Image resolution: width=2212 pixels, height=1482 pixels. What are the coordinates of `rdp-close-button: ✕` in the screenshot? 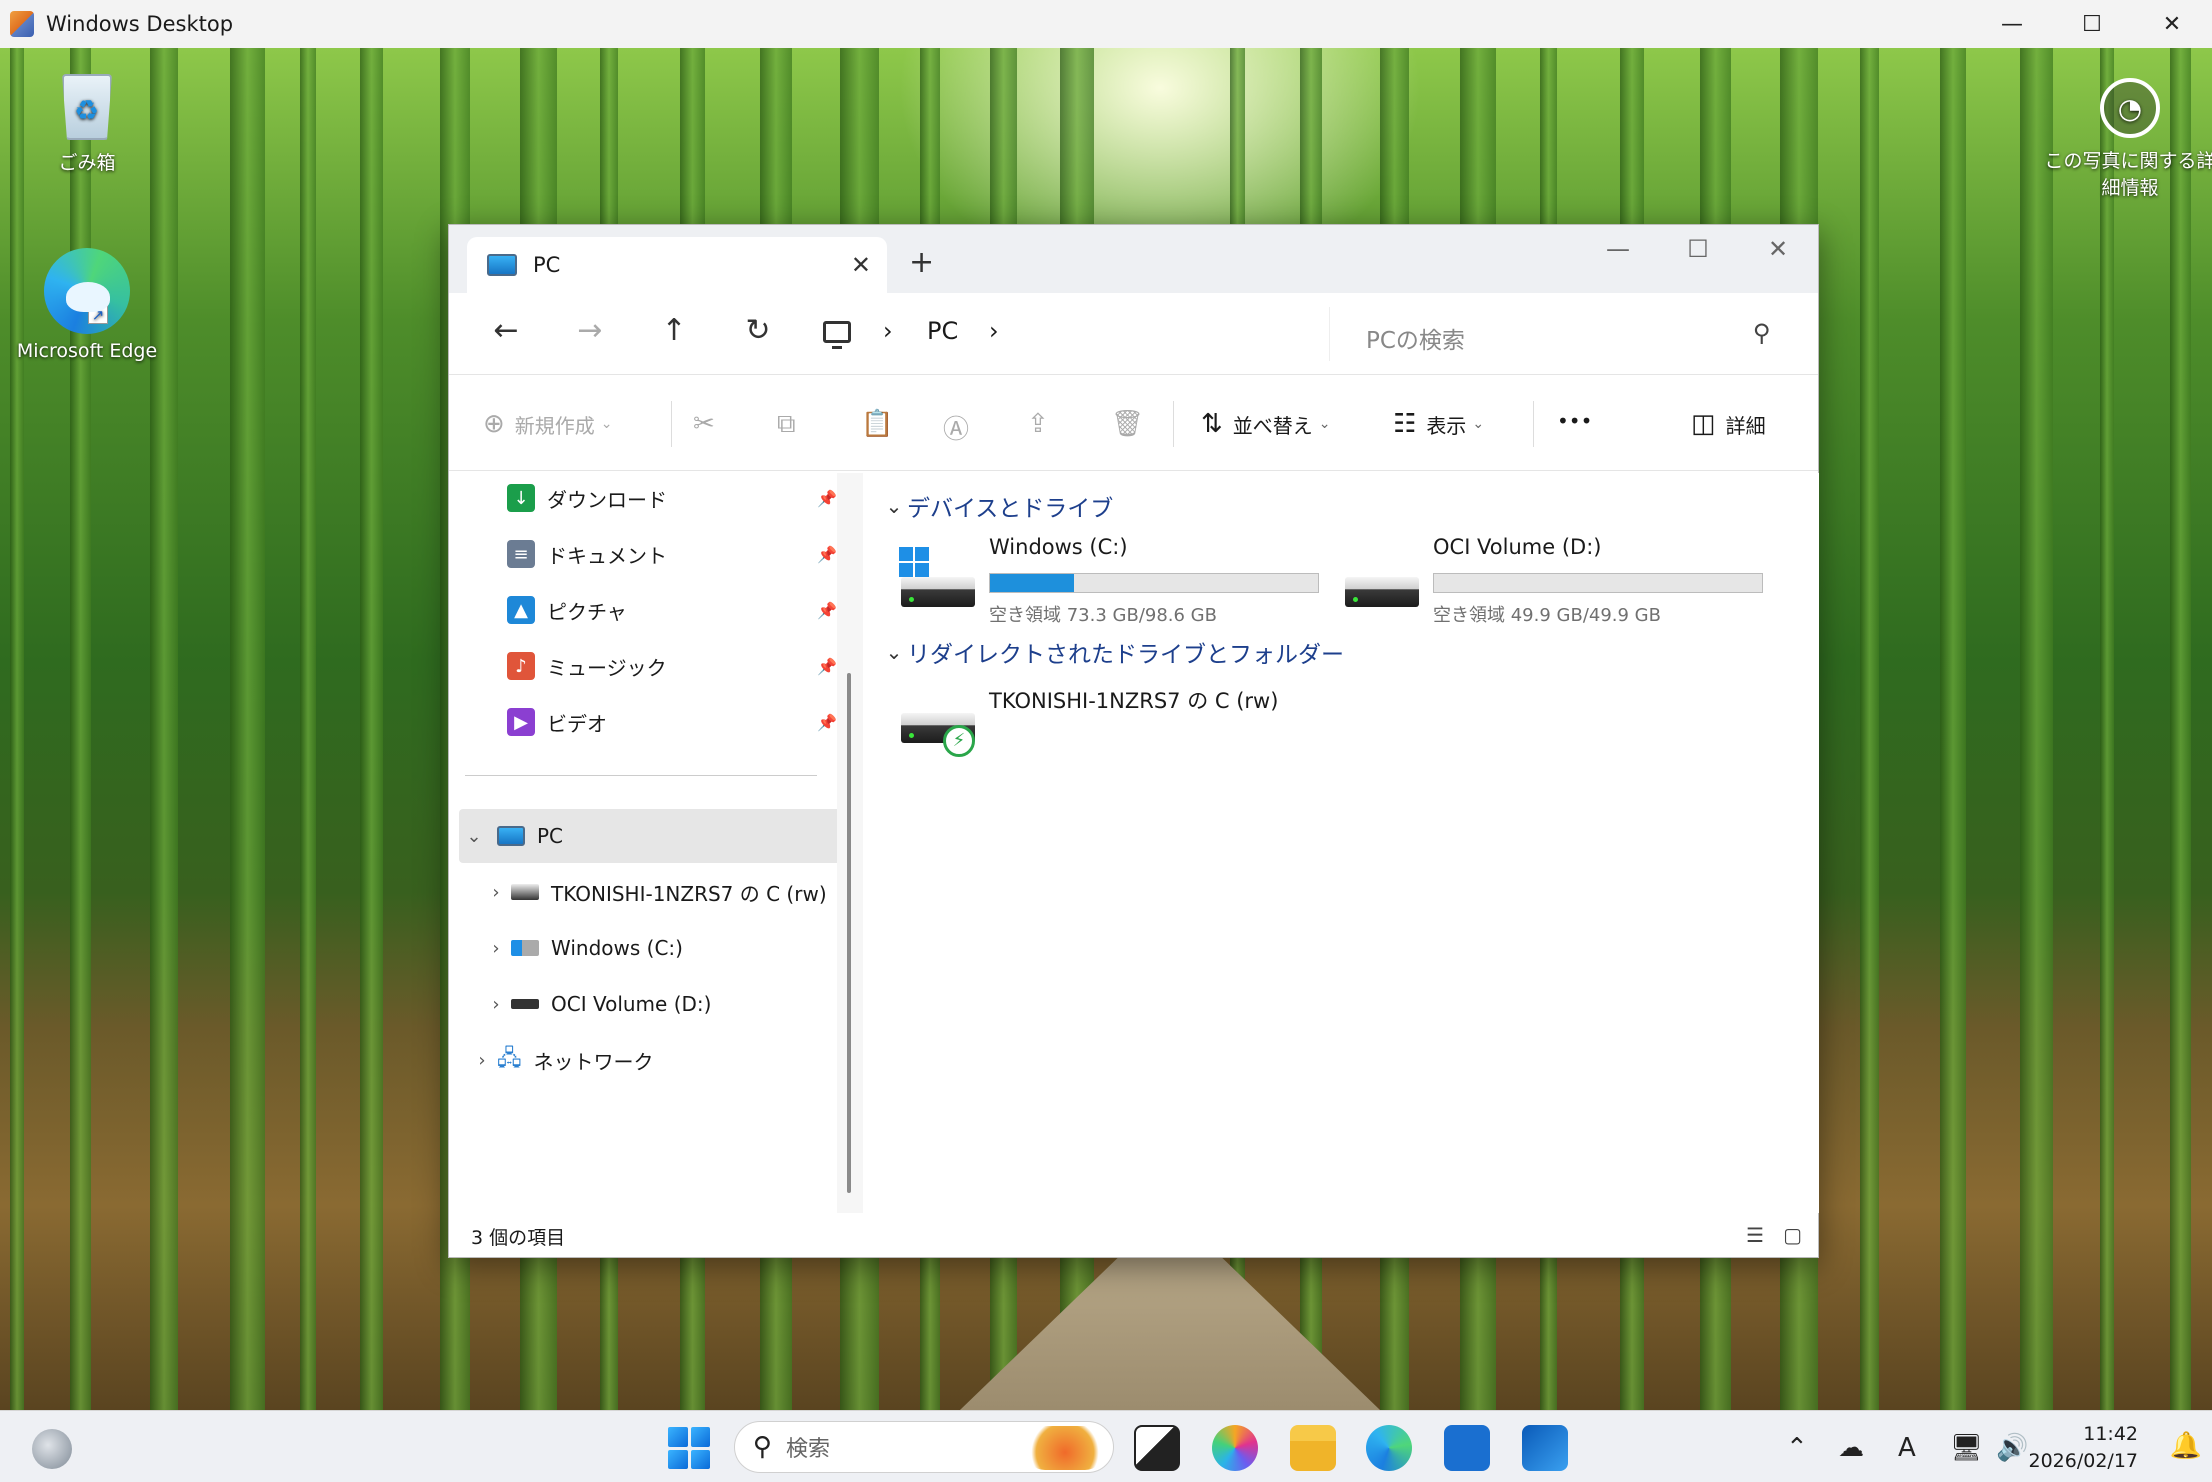 It's located at (2172, 24).